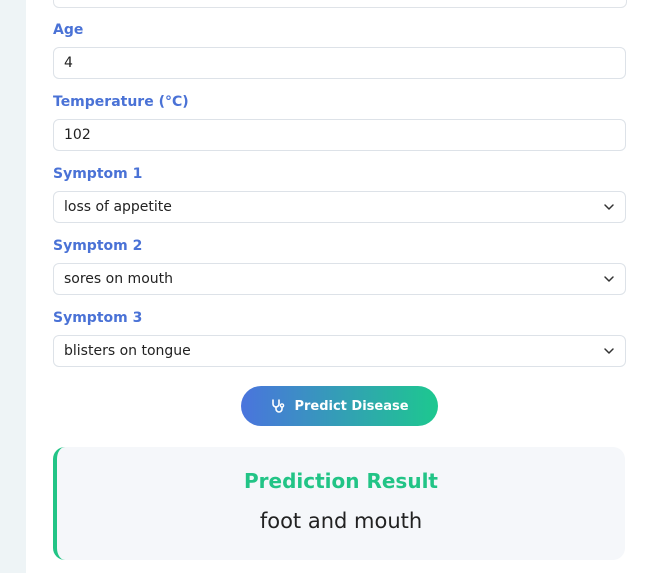  Describe the element at coordinates (339, 351) in the screenshot. I see `symptom3-select: blisters on tongue` at that location.